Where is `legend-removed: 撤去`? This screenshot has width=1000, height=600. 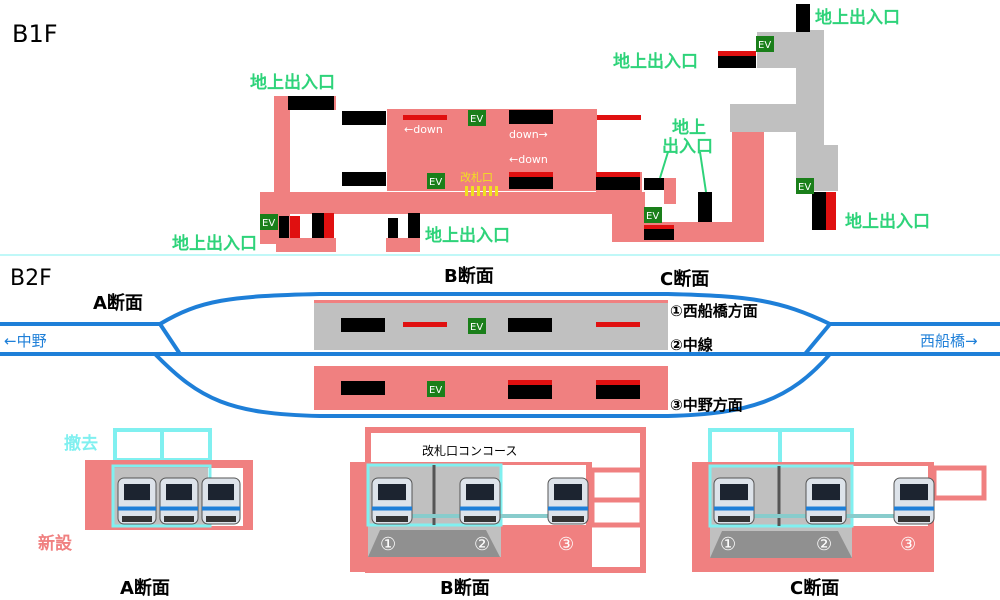
legend-removed: 撤去 is located at coordinates (81, 443).